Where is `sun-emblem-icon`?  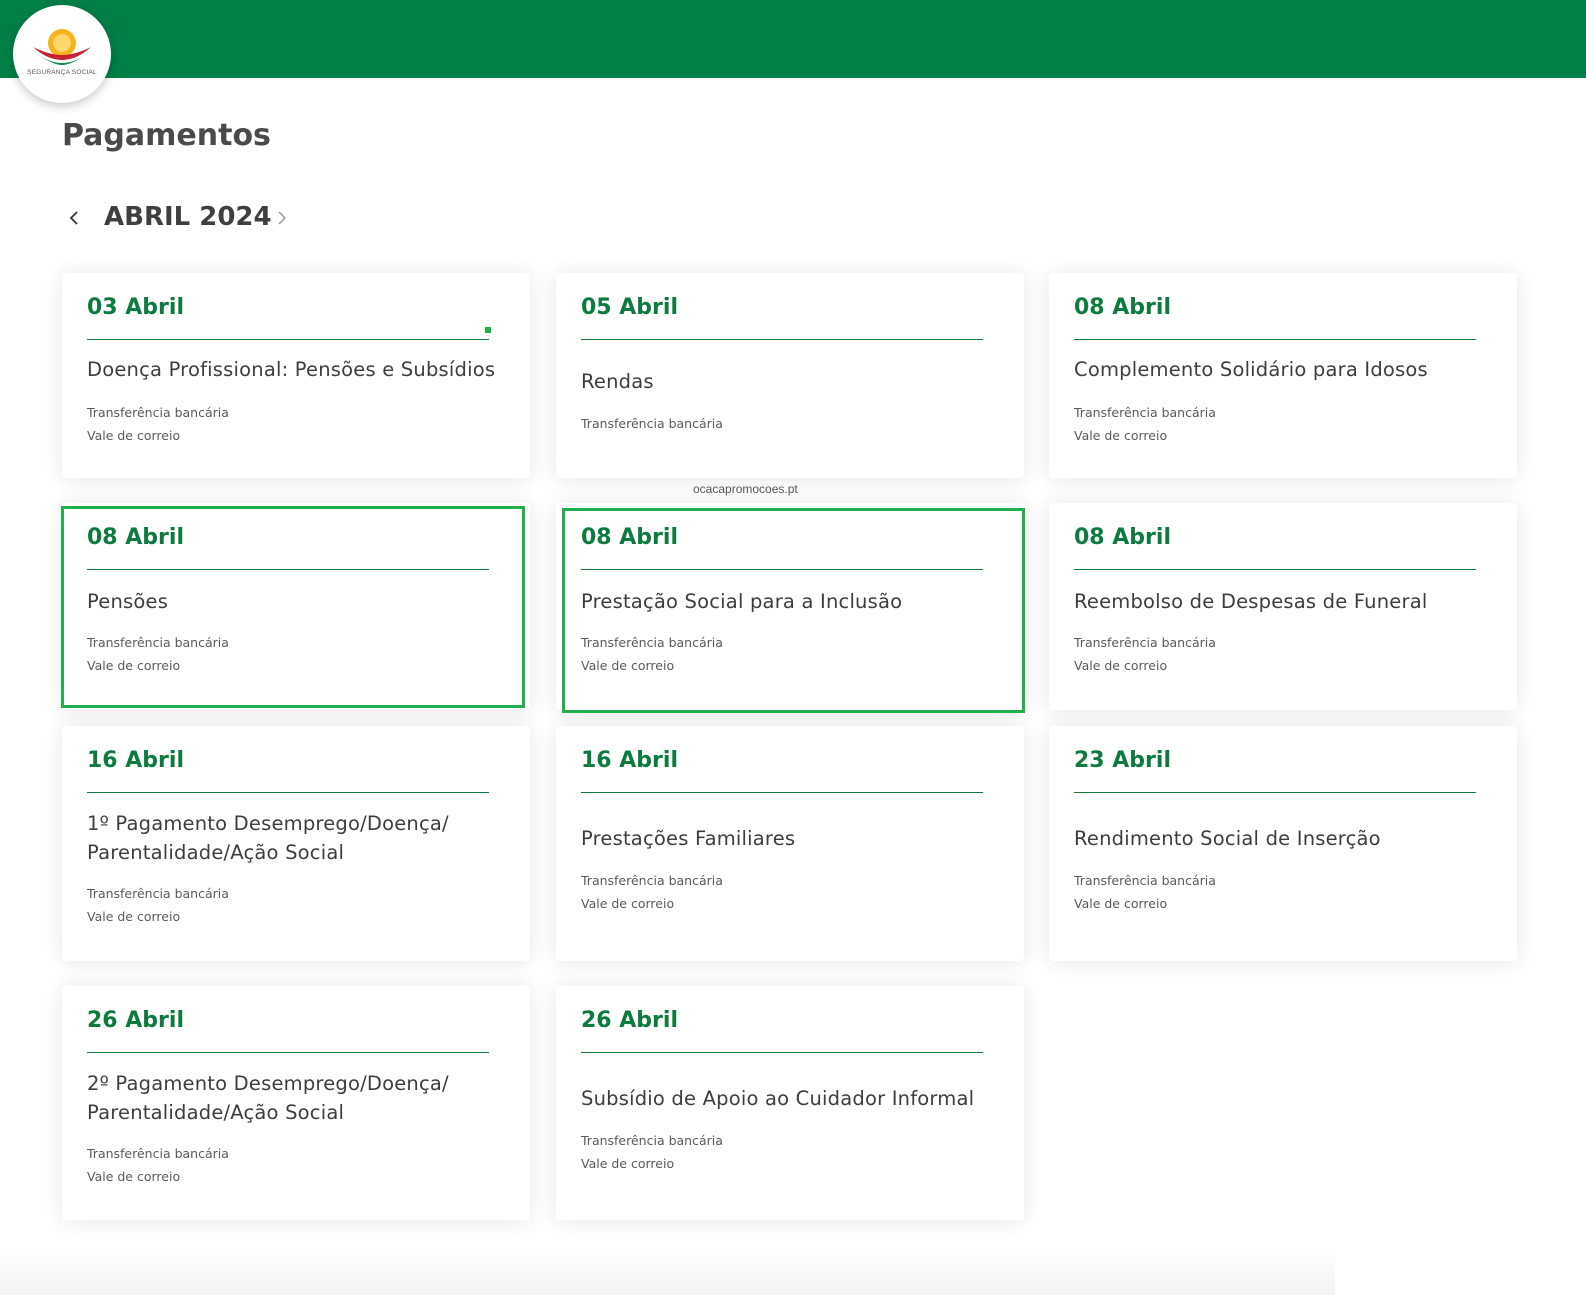
sun-emblem-icon is located at coordinates (62, 47).